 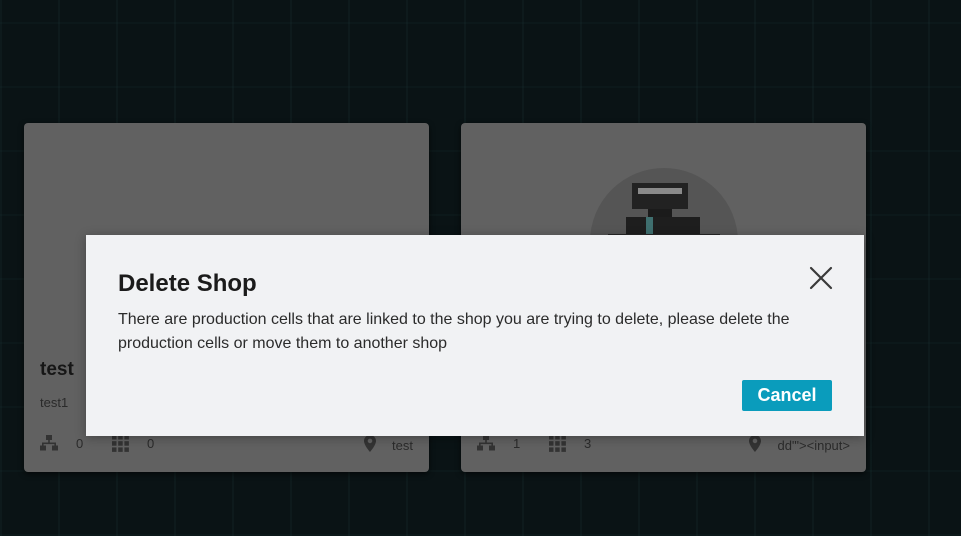 I want to click on cells-stat: 3, so click(x=570, y=443).